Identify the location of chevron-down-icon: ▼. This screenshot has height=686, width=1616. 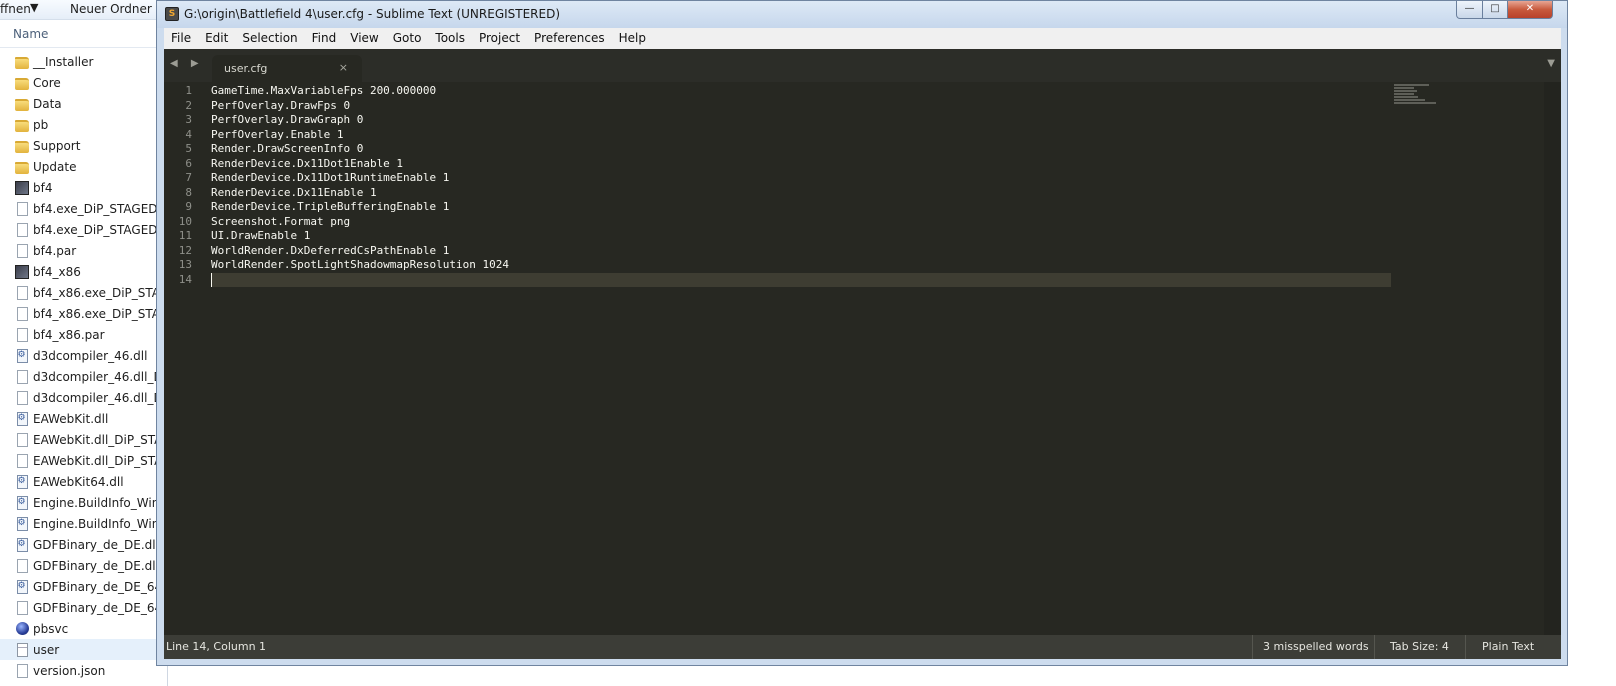
(34, 7).